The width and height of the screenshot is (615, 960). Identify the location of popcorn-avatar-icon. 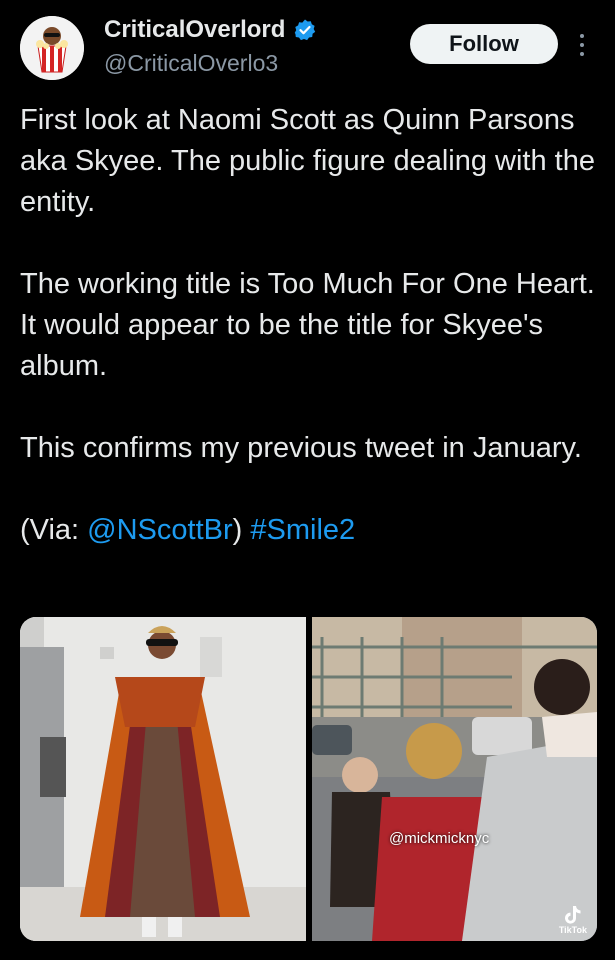
(52, 48).